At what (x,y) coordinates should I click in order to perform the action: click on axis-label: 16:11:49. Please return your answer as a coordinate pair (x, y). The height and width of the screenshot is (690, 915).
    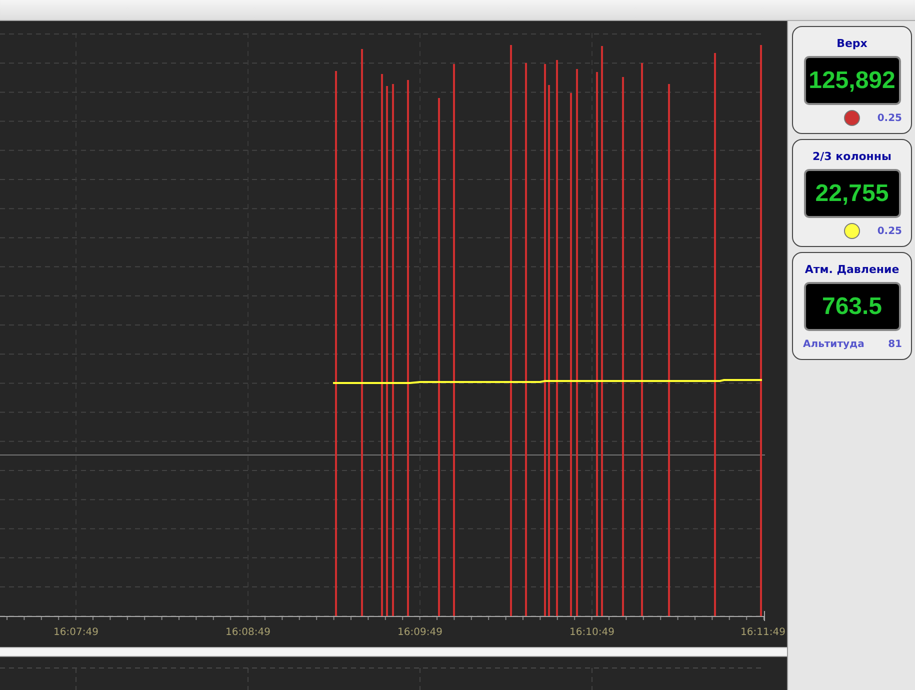
    Looking at the image, I should click on (763, 632).